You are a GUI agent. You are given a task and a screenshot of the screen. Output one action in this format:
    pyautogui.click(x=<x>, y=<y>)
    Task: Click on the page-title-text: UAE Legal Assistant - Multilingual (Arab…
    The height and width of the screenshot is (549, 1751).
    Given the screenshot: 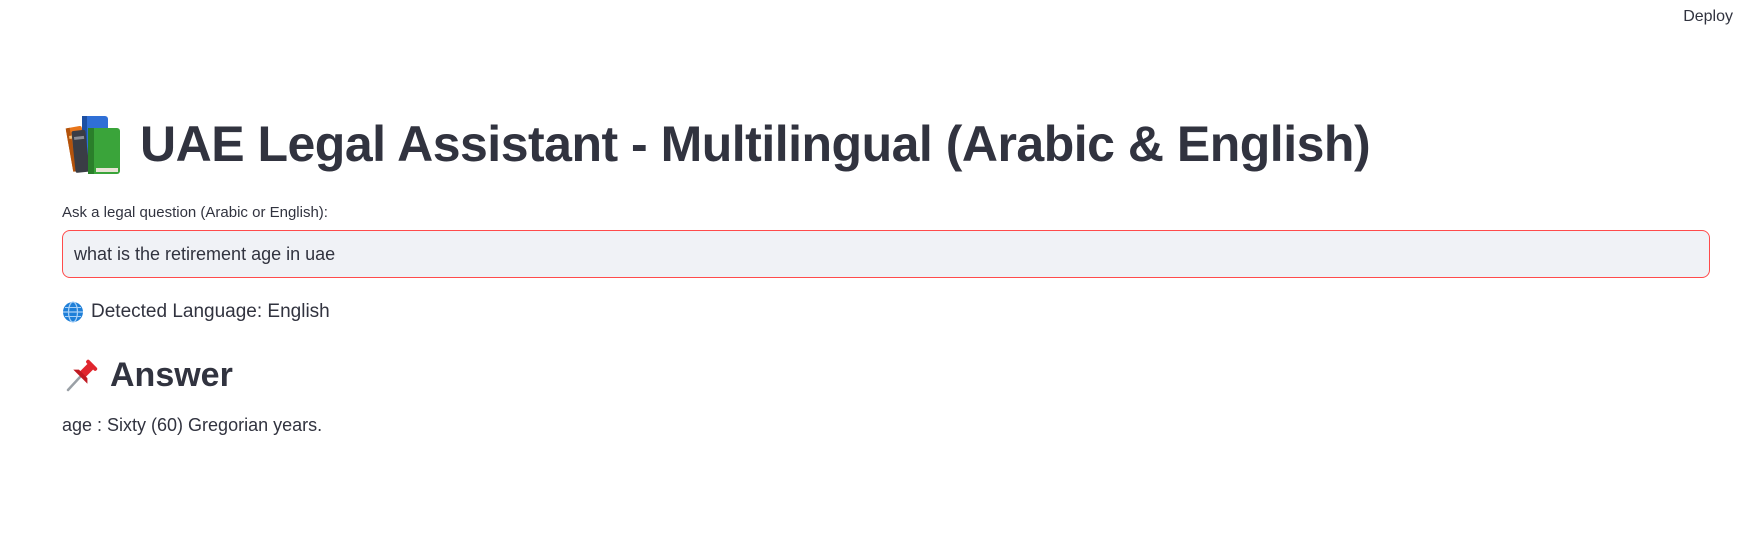 What is the action you would take?
    pyautogui.click(x=755, y=144)
    